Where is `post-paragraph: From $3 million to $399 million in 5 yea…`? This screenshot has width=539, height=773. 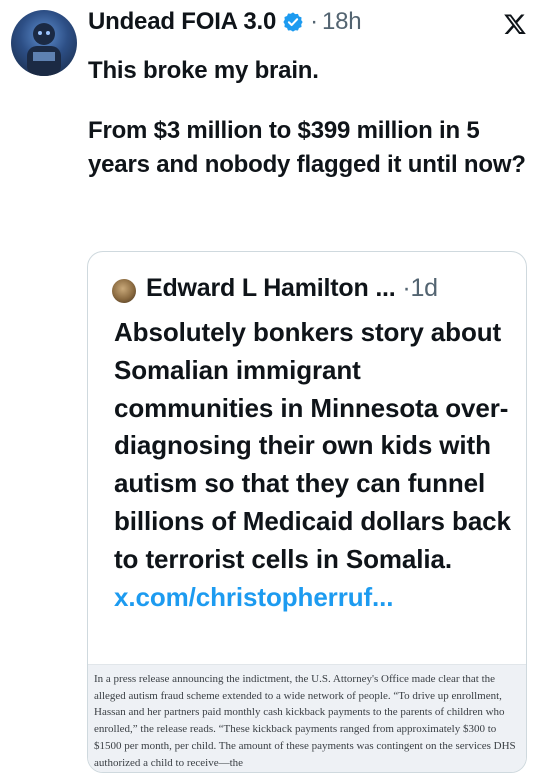
post-paragraph: From $3 million to $399 million in 5 yea… is located at coordinates (307, 147).